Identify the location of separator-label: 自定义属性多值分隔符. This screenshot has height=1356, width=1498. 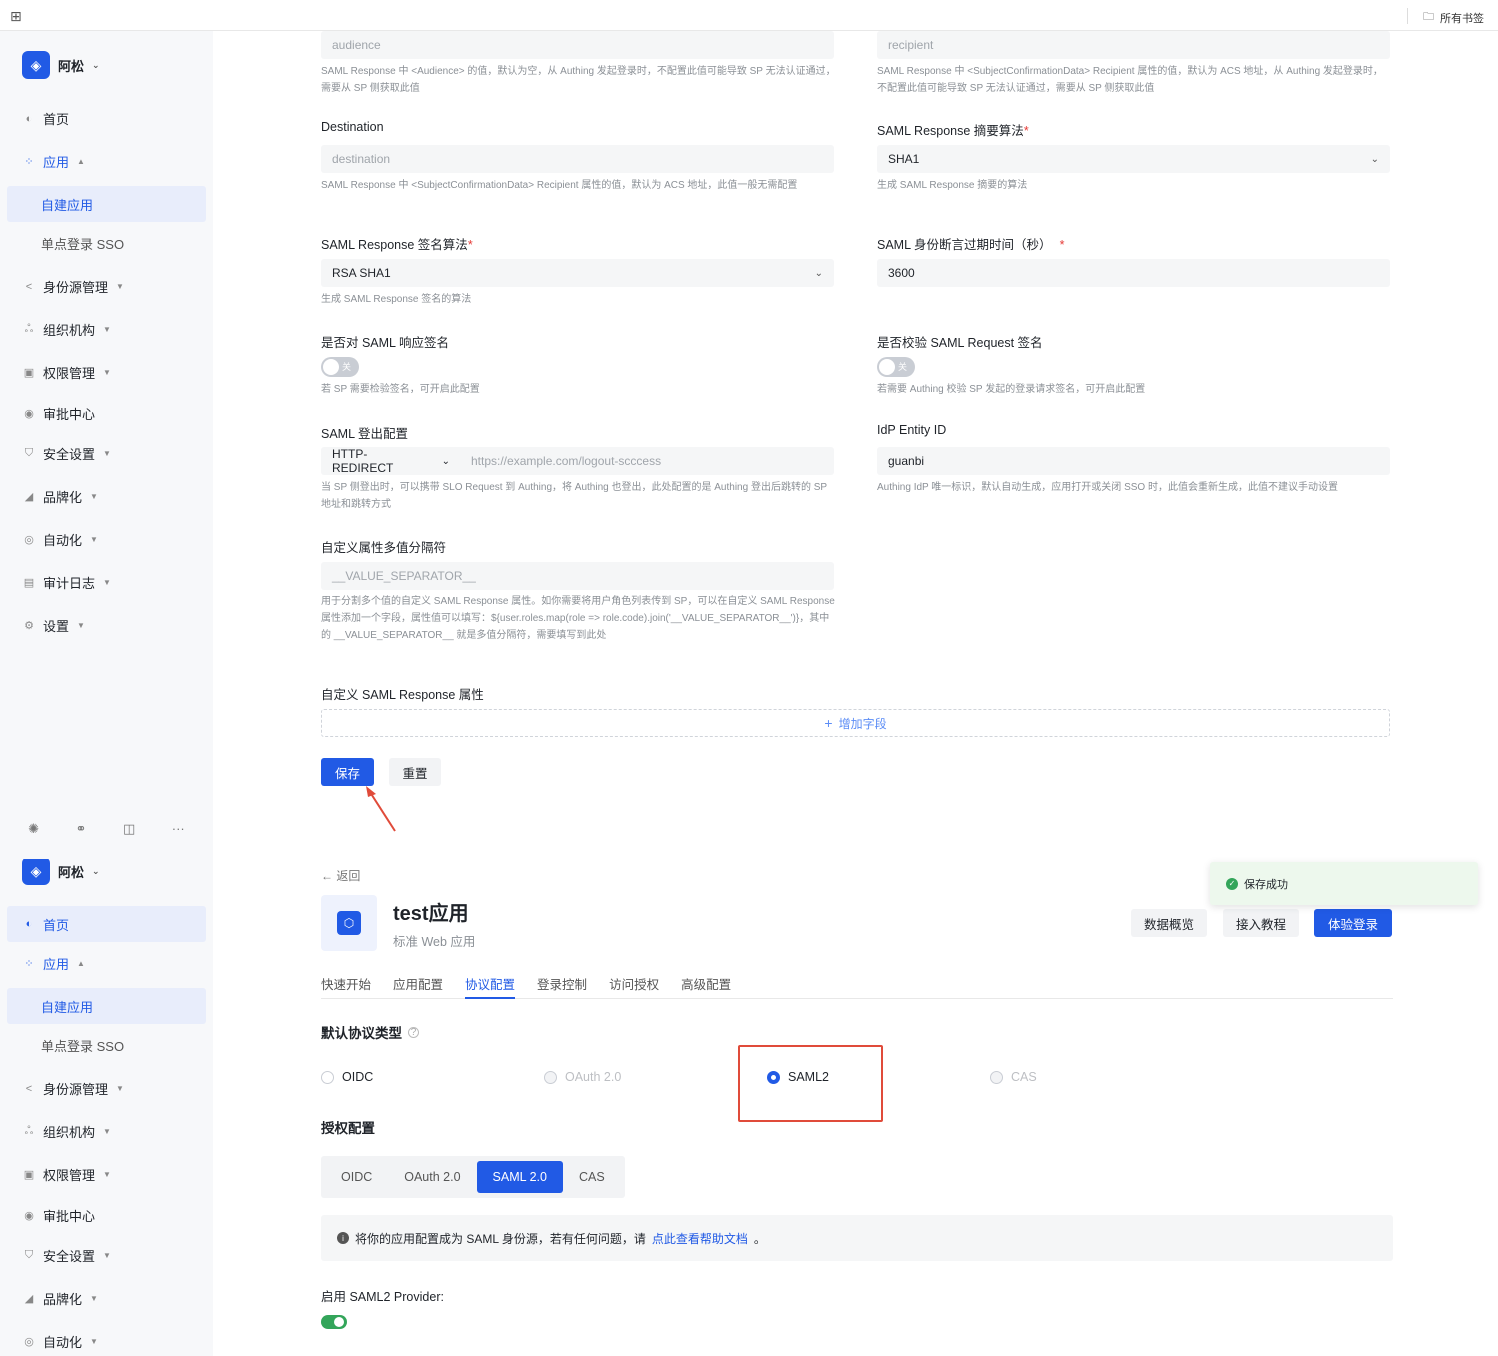
(384, 548).